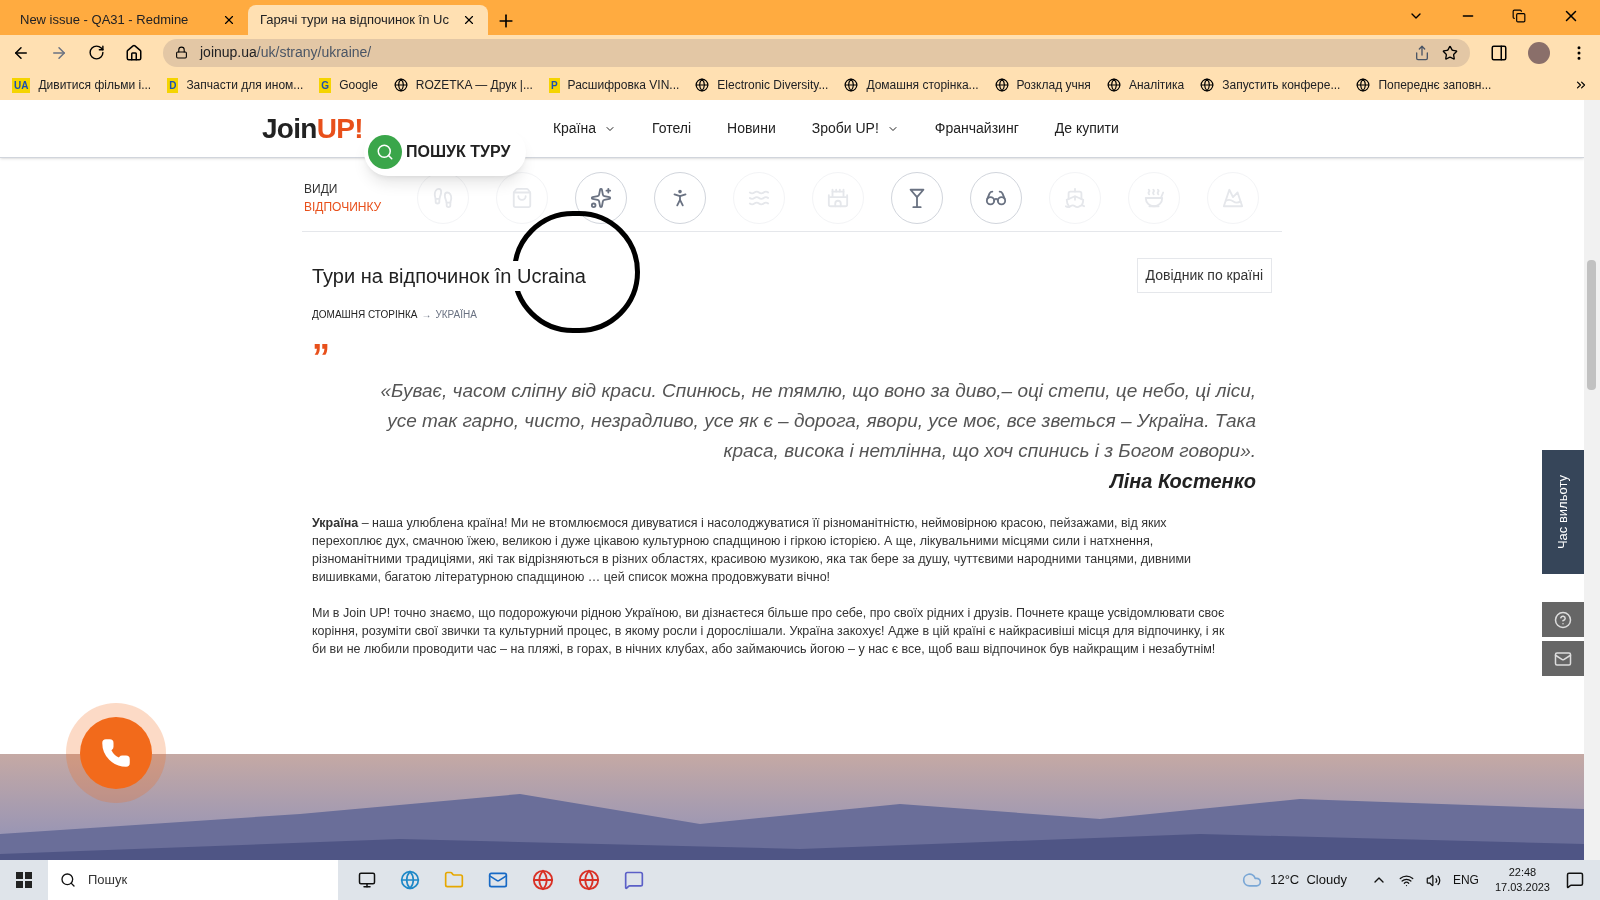  What do you see at coordinates (325, 85) in the screenshot?
I see `bookmark-badge: G` at bounding box center [325, 85].